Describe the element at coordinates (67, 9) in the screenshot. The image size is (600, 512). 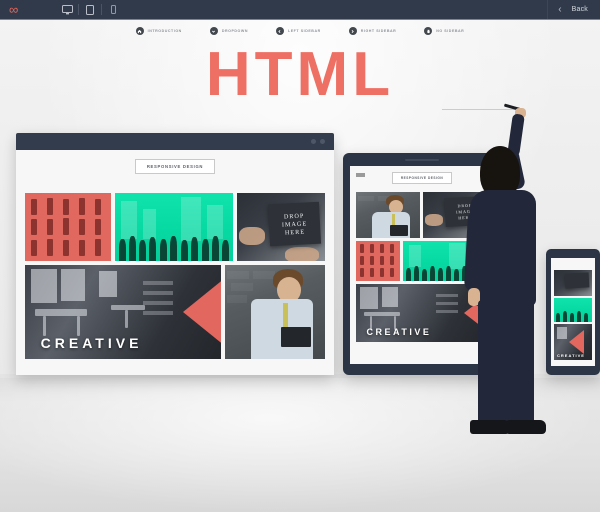
I see `desktop-view-icon` at that location.